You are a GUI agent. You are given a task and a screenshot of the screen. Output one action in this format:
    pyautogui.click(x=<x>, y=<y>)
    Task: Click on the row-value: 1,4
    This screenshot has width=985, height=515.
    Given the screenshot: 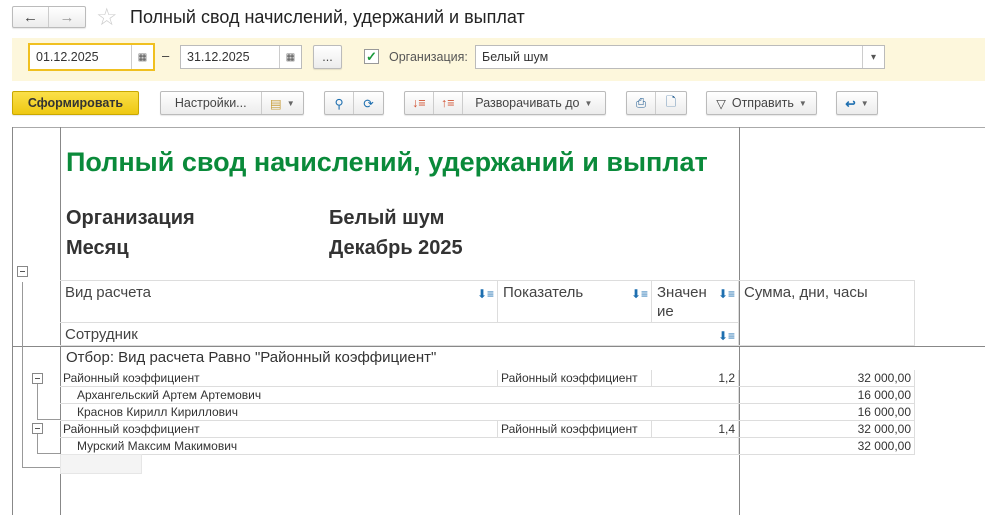 What is the action you would take?
    pyautogui.click(x=695, y=429)
    